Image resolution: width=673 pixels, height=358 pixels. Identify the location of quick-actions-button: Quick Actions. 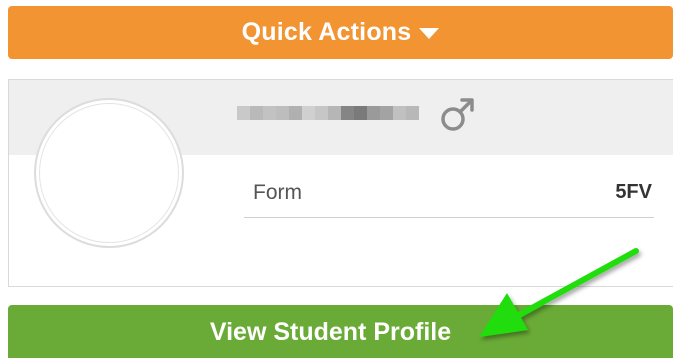
(340, 32).